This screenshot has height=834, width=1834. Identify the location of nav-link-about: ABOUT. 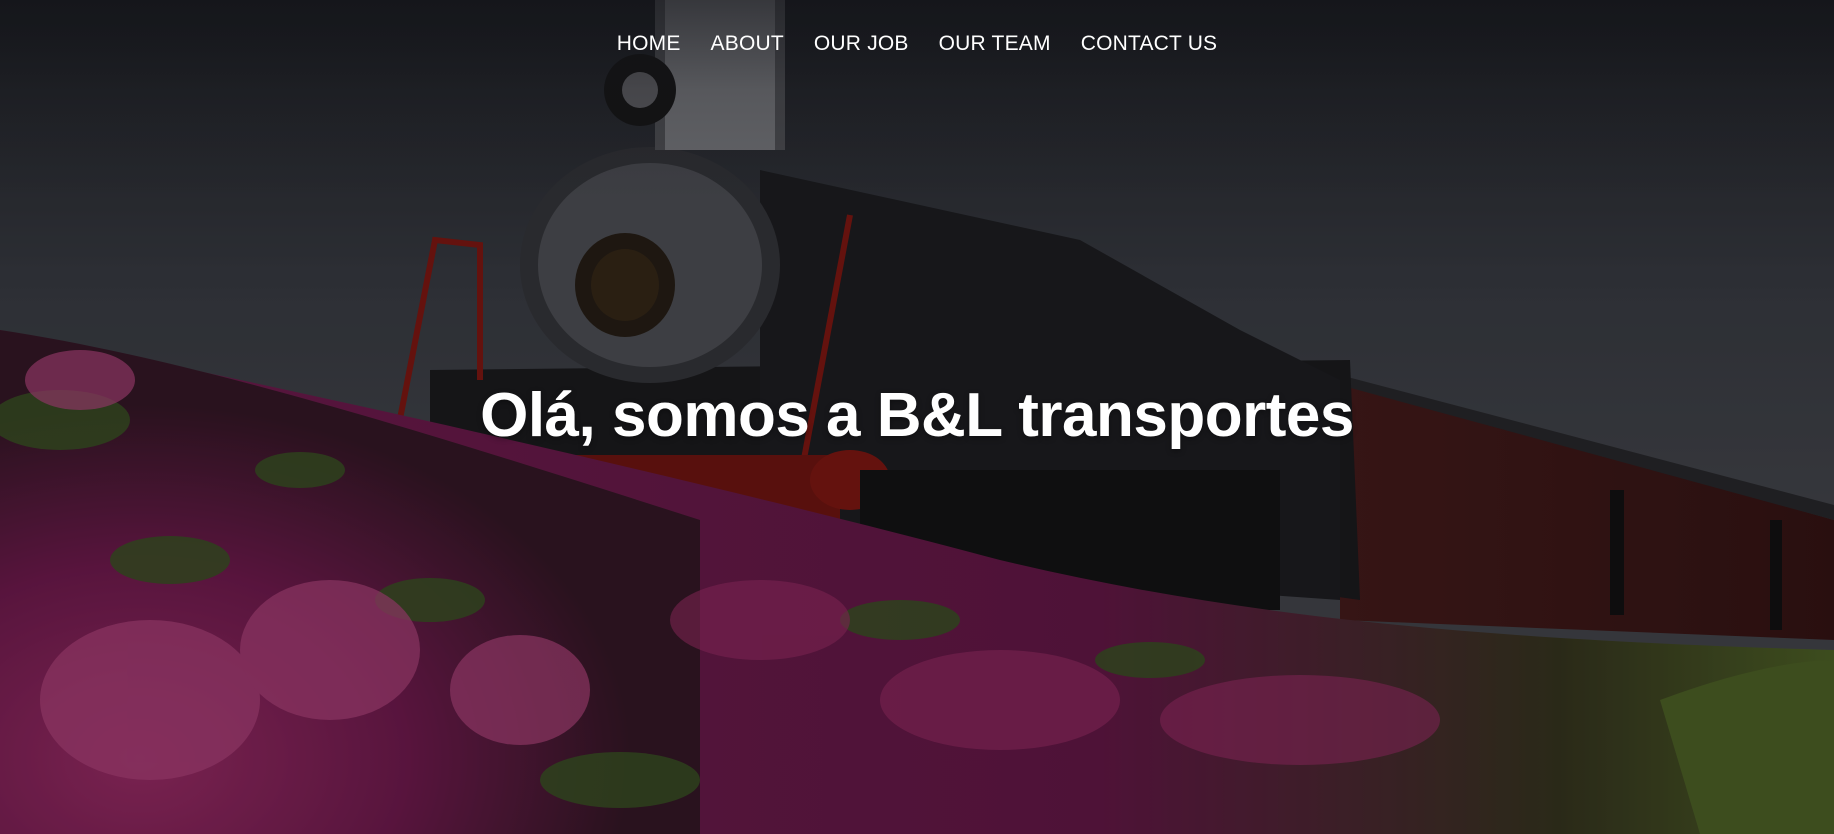
(747, 44).